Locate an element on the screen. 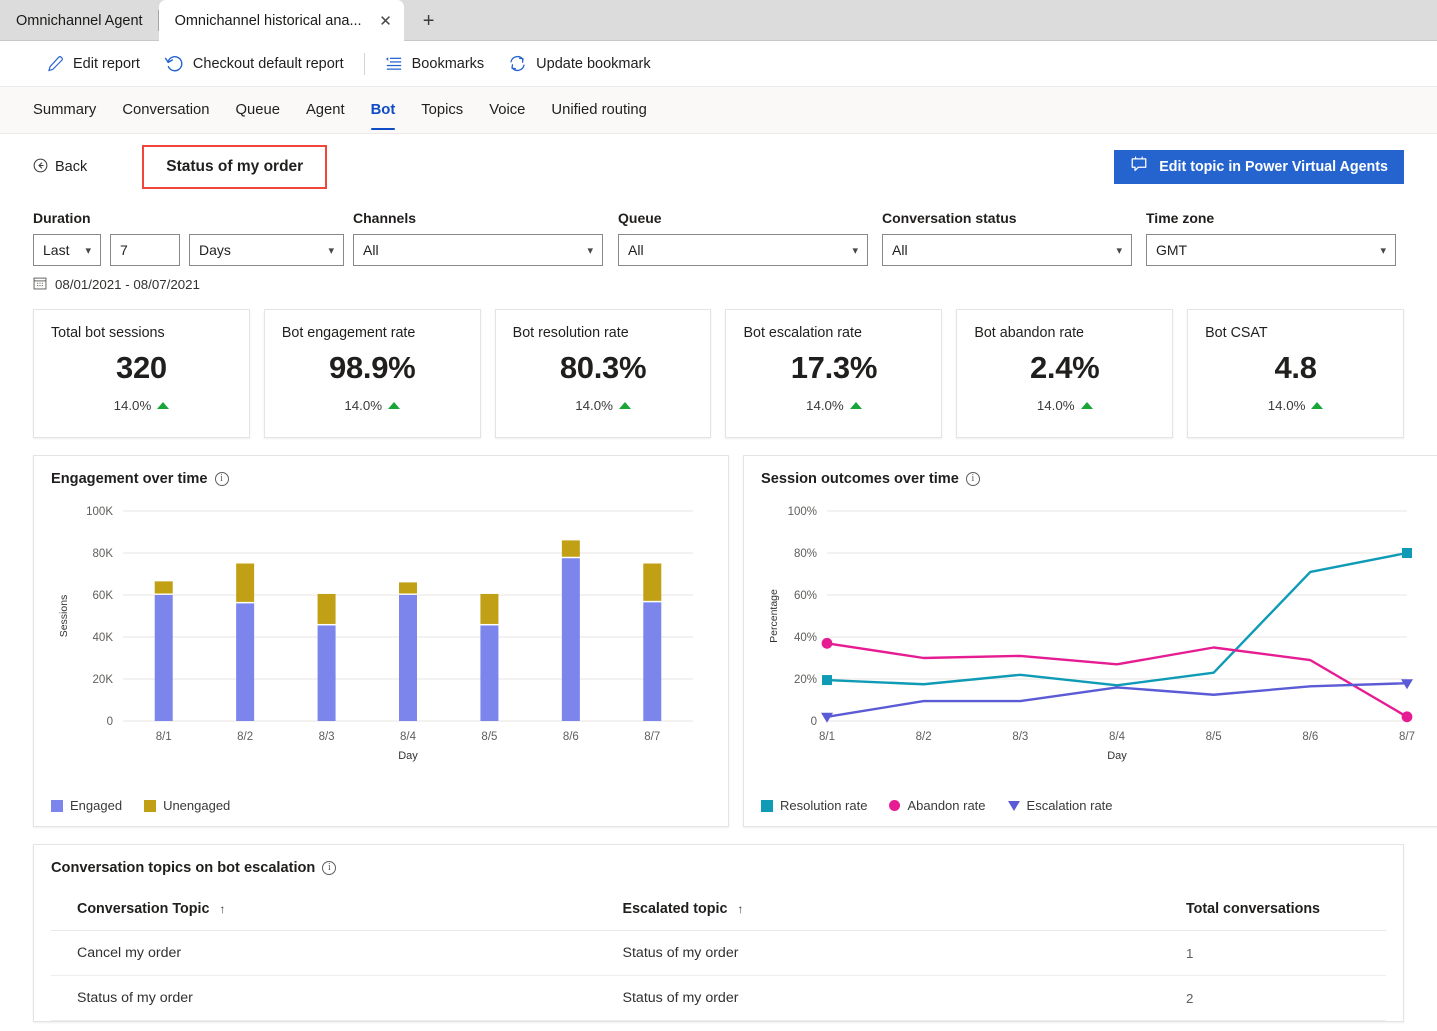  svg-text: 100% is located at coordinates (802, 512).